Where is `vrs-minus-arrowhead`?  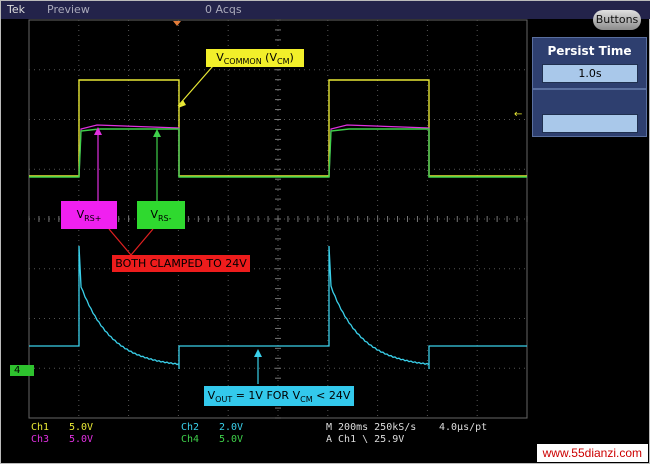 vrs-minus-arrowhead is located at coordinates (157, 133).